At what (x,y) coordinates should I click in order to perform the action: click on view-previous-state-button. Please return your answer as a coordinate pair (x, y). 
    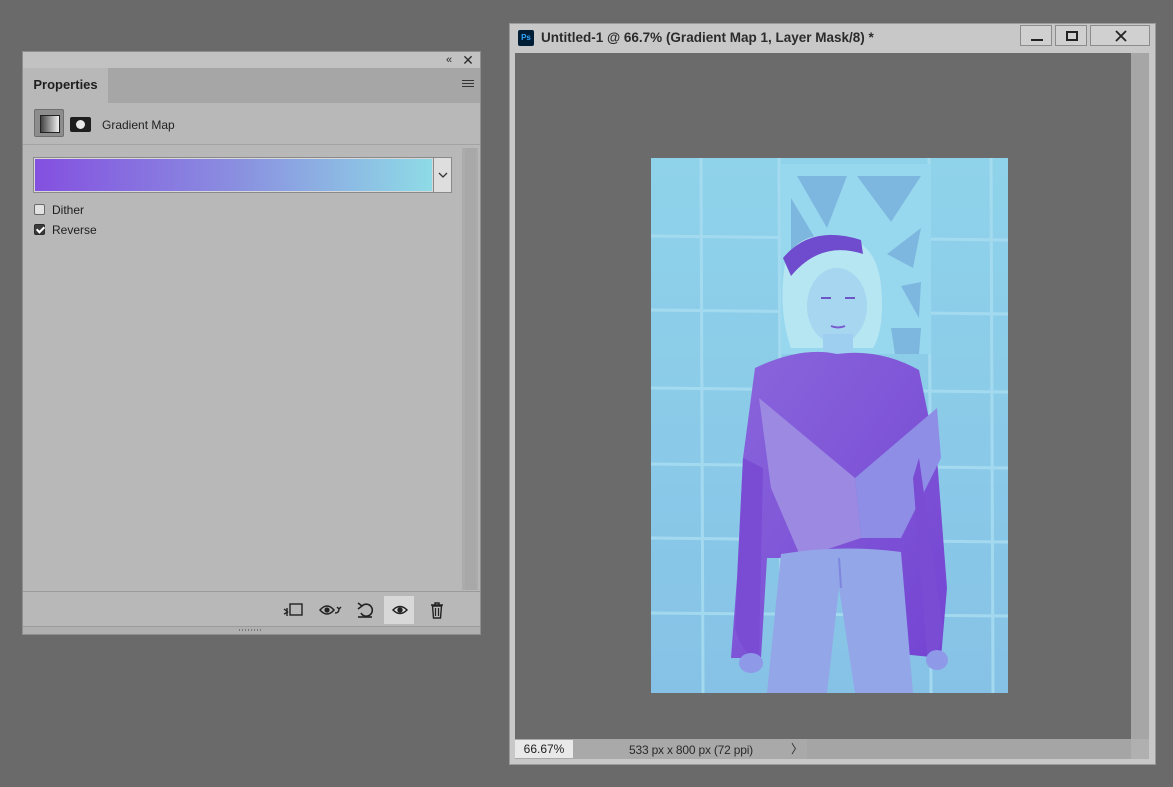
    Looking at the image, I should click on (328, 610).